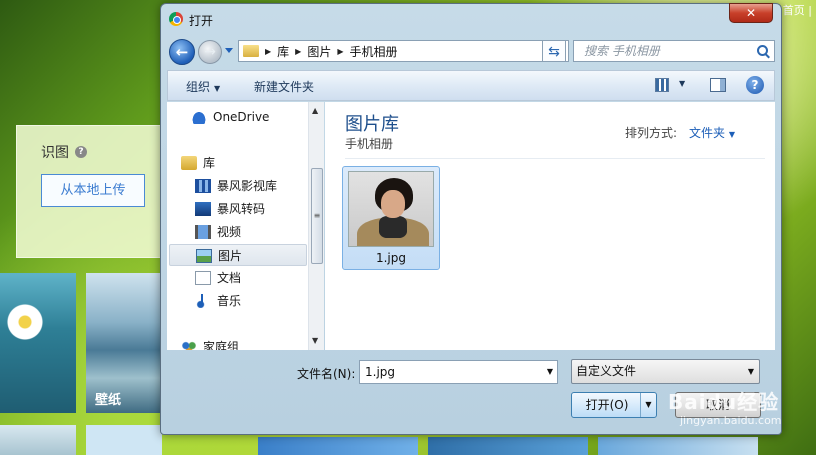 The width and height of the screenshot is (816, 455). I want to click on photo-face, so click(393, 204).